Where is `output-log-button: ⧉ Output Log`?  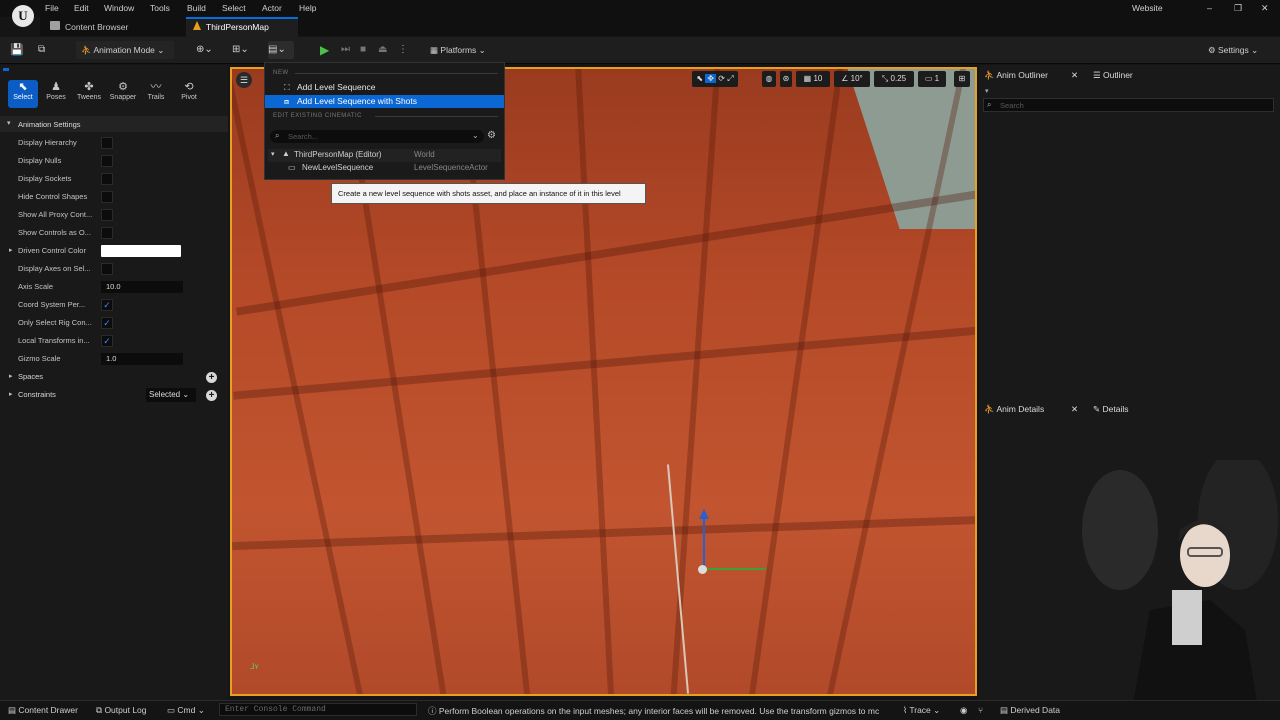
output-log-button: ⧉ Output Log is located at coordinates (121, 710).